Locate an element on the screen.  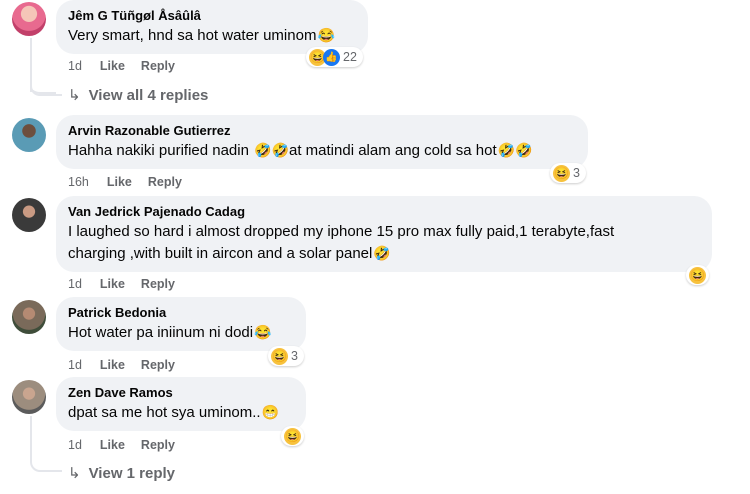
comment-author: Patrick Bedonia is located at coordinates (181, 313).